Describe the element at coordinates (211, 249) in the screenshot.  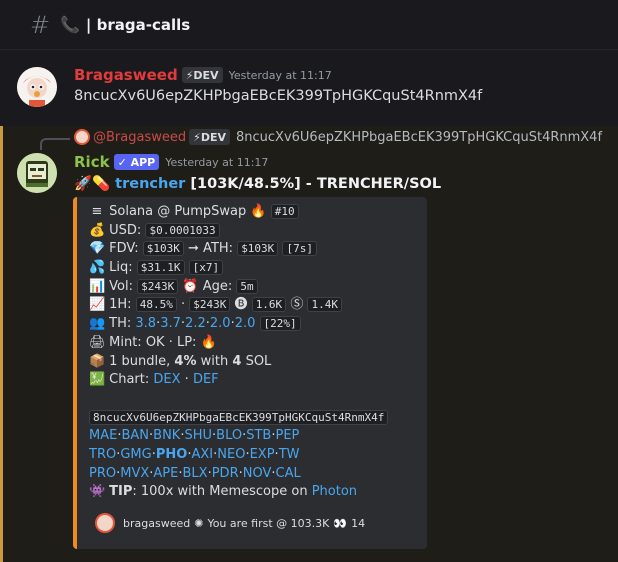
I see `ath-label: ➞ ATH:` at that location.